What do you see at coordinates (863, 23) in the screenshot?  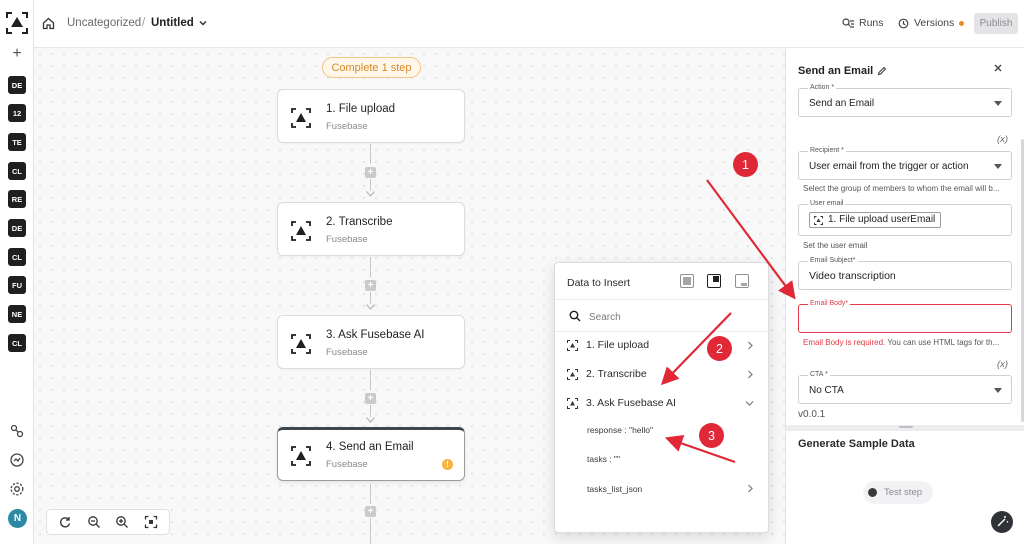 I see `runs-button: Runs` at bounding box center [863, 23].